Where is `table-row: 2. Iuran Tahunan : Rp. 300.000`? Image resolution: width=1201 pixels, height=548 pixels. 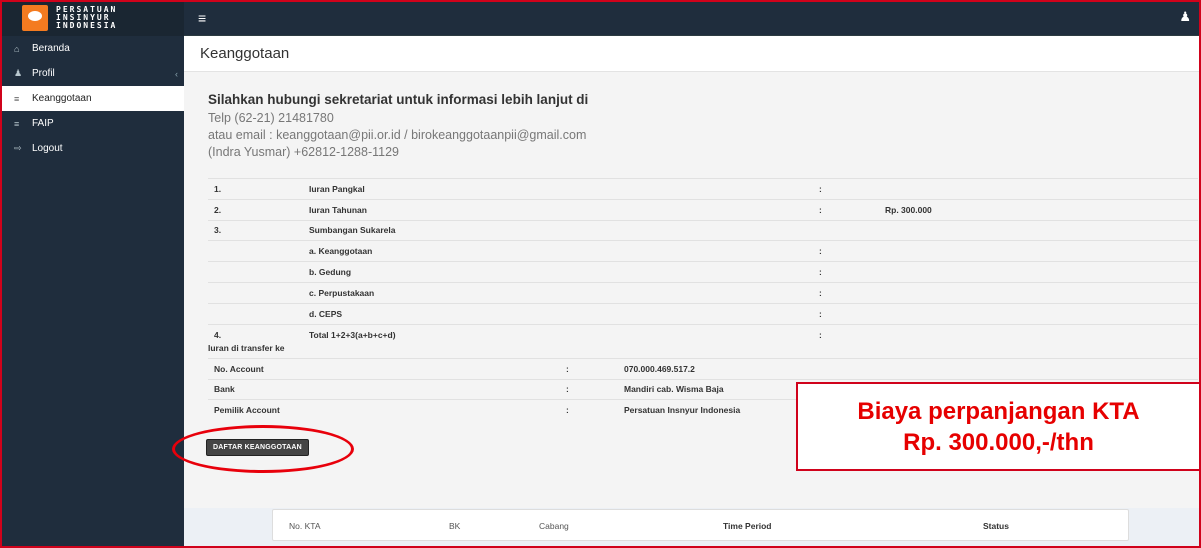
table-row: 2. Iuran Tahunan : Rp. 300.000 is located at coordinates (703, 209).